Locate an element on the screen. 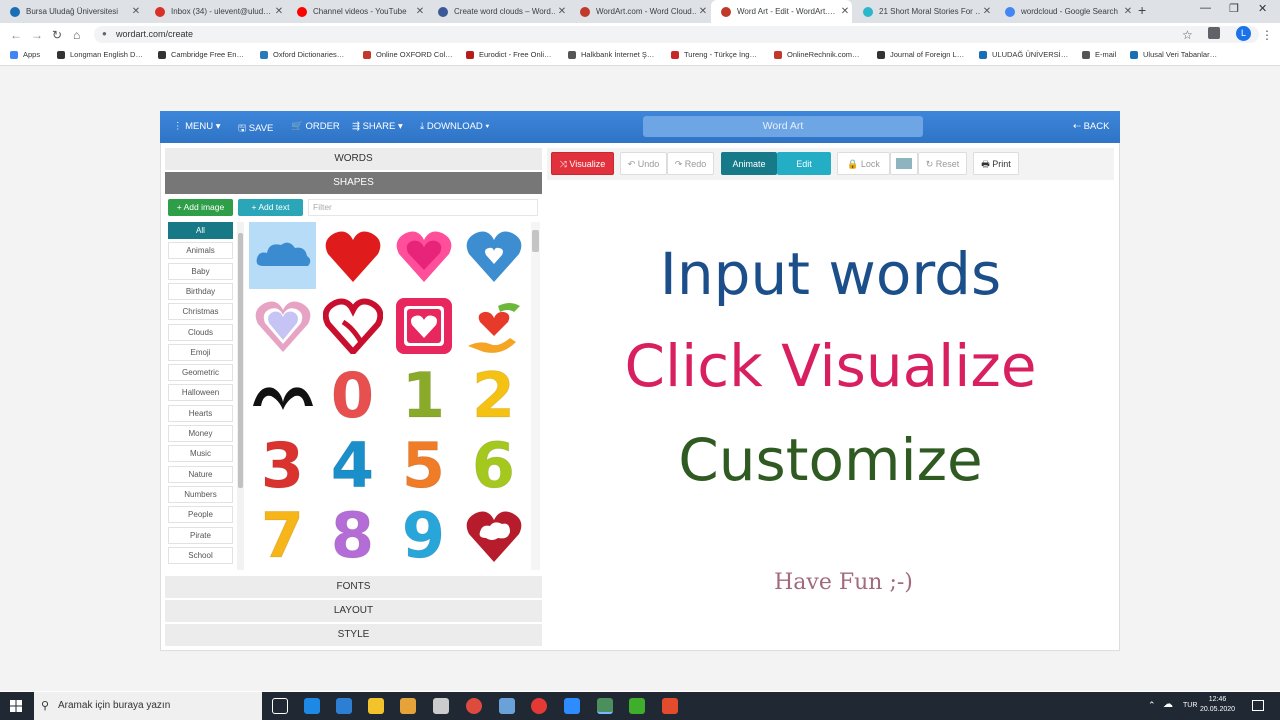 The image size is (1280, 720). category-music: Music is located at coordinates (200, 454).